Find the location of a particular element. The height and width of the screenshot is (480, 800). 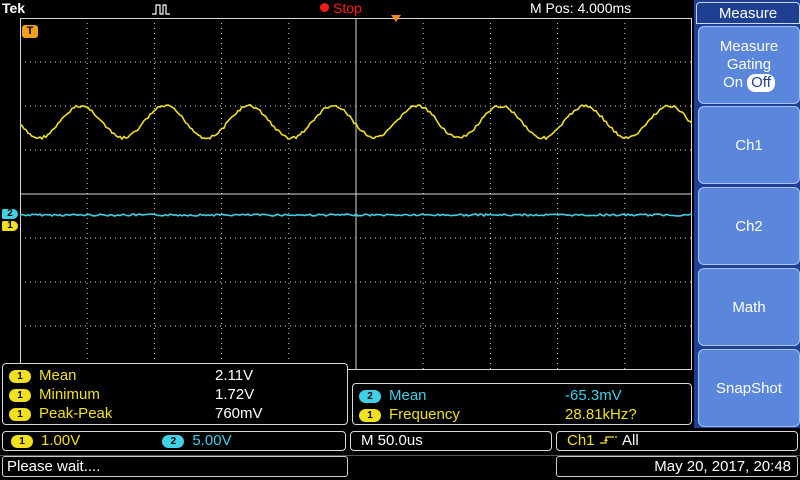

trigger-position-marker-icon is located at coordinates (396, 19).